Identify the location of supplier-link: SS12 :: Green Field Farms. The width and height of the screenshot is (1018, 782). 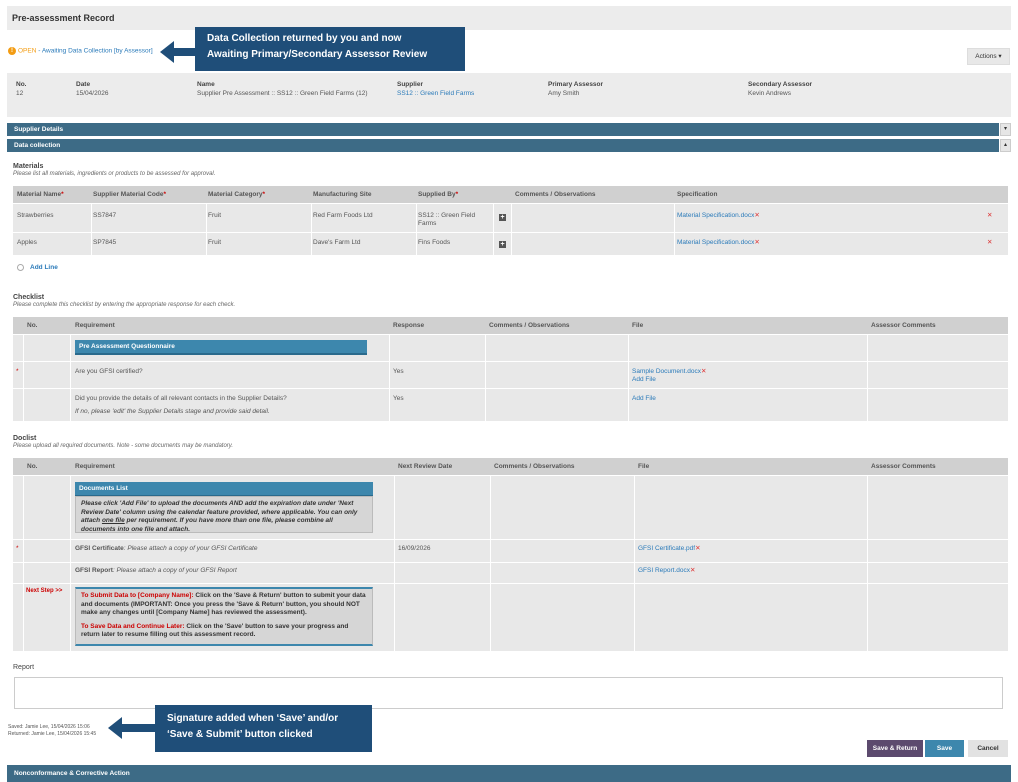
(435, 93).